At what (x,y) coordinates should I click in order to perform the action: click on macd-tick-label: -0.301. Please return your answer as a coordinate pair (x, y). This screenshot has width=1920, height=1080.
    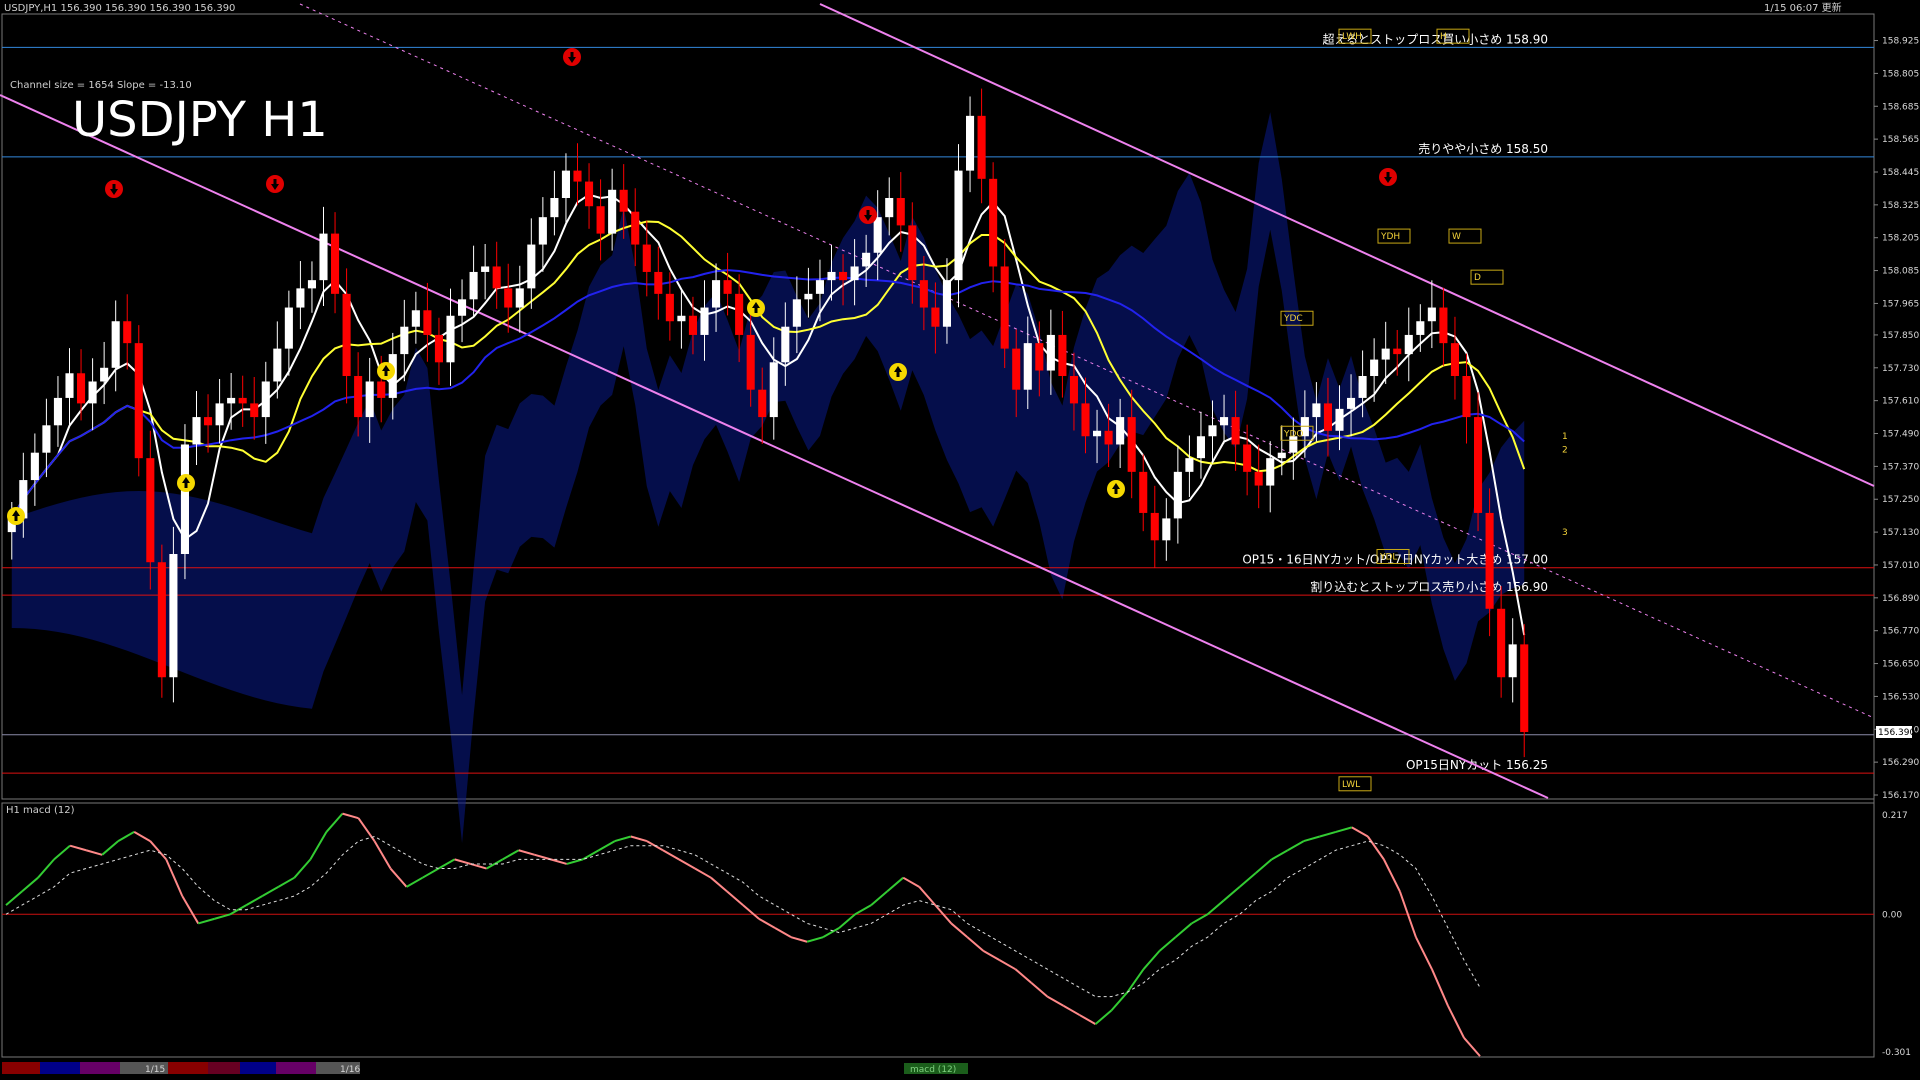
    Looking at the image, I should click on (1896, 1053).